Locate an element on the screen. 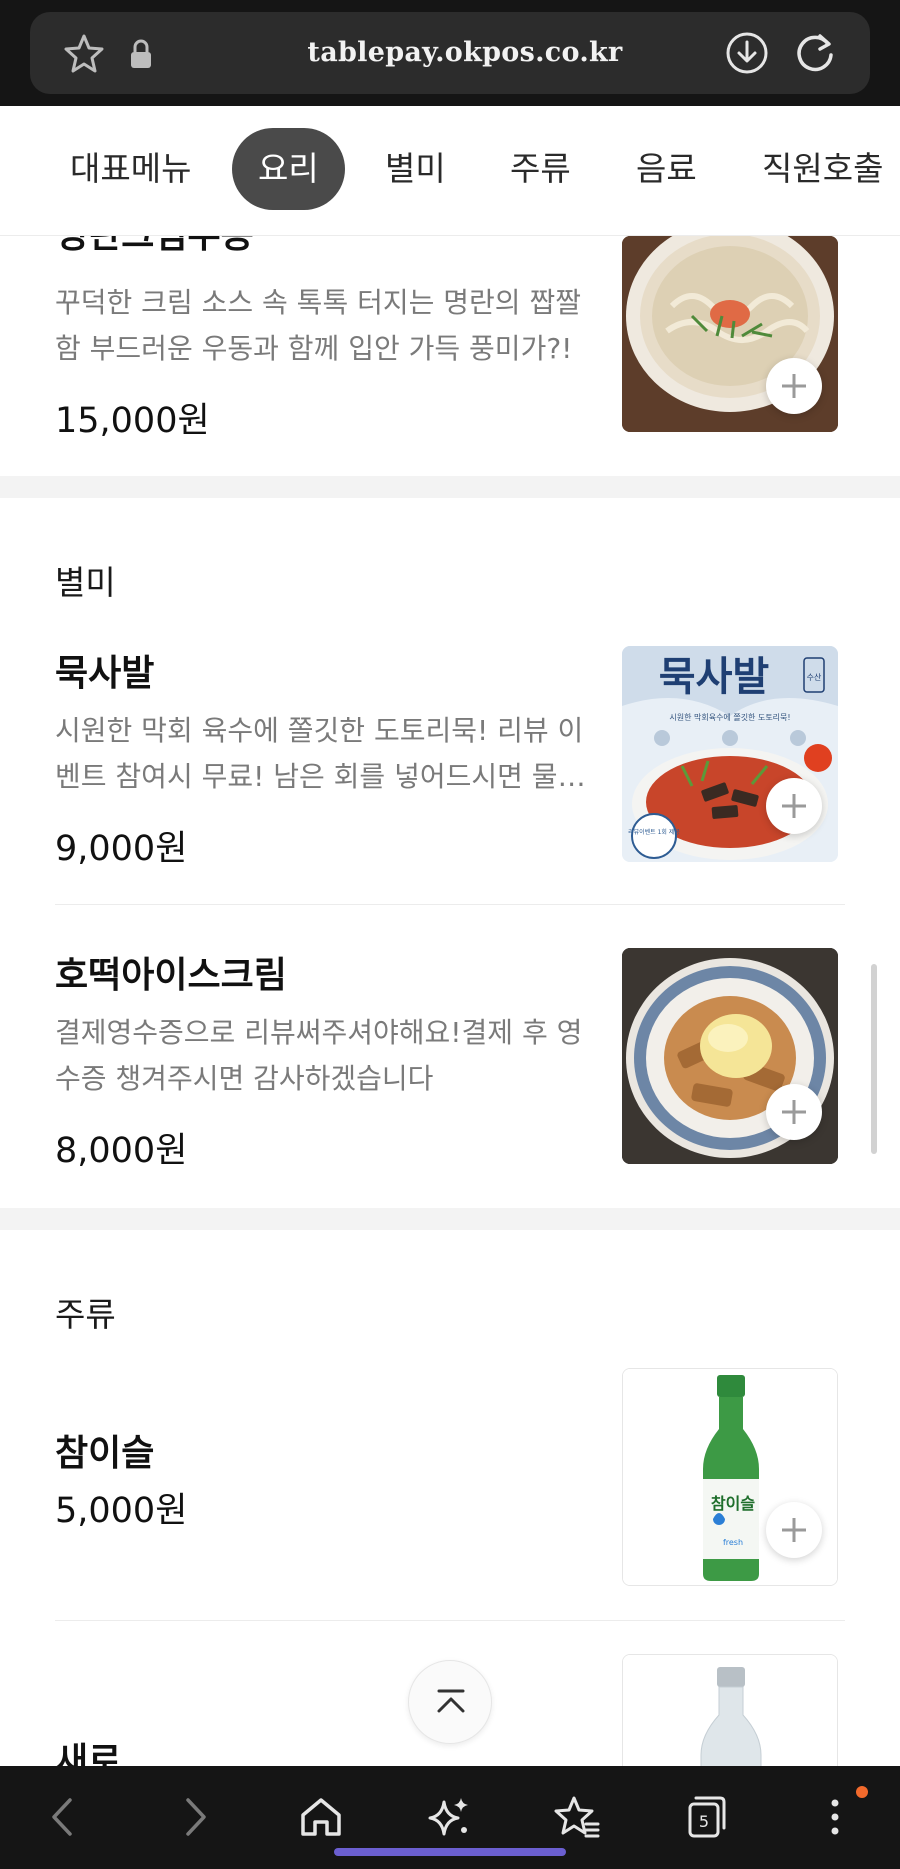 This screenshot has width=900, height=1869. section-title: 별미 is located at coordinates (85, 582).